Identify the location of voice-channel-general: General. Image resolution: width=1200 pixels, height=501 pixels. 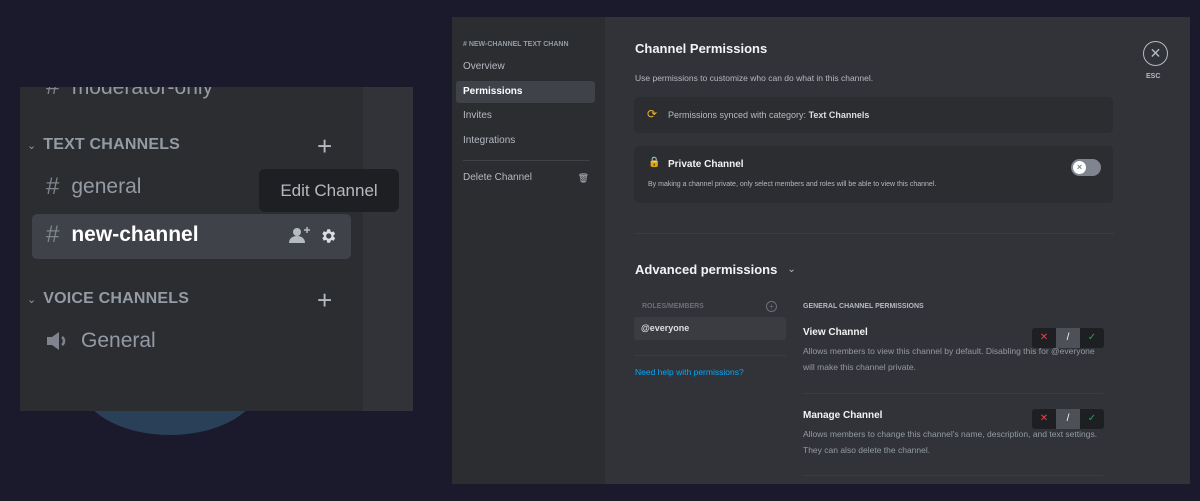
(100, 341).